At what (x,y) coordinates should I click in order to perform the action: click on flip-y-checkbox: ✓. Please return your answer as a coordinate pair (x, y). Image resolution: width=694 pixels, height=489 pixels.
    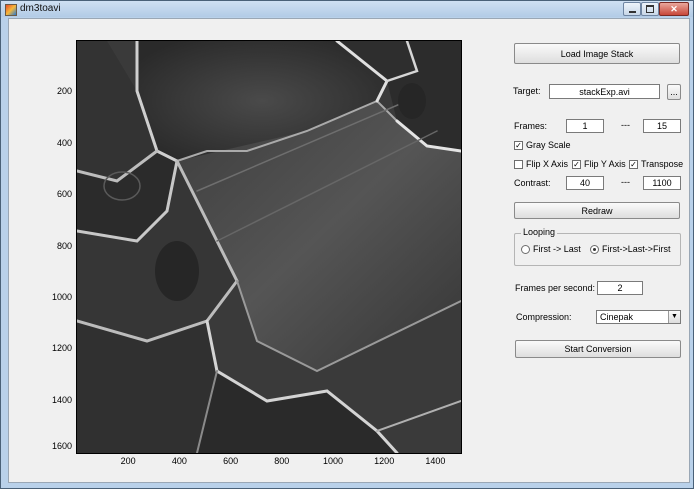
    Looking at the image, I should click on (576, 164).